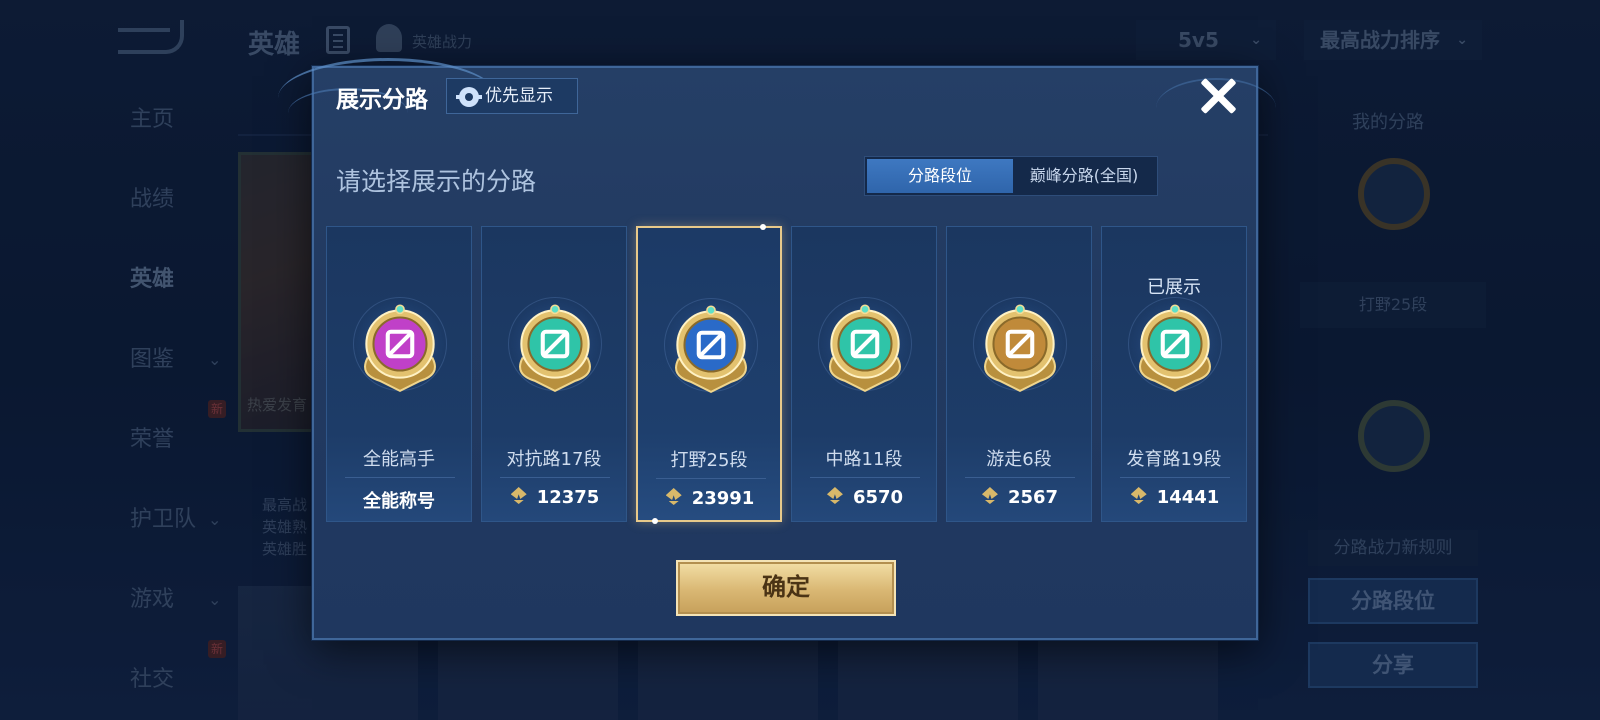  What do you see at coordinates (786, 588) in the screenshot?
I see `confirm-button: 确定` at bounding box center [786, 588].